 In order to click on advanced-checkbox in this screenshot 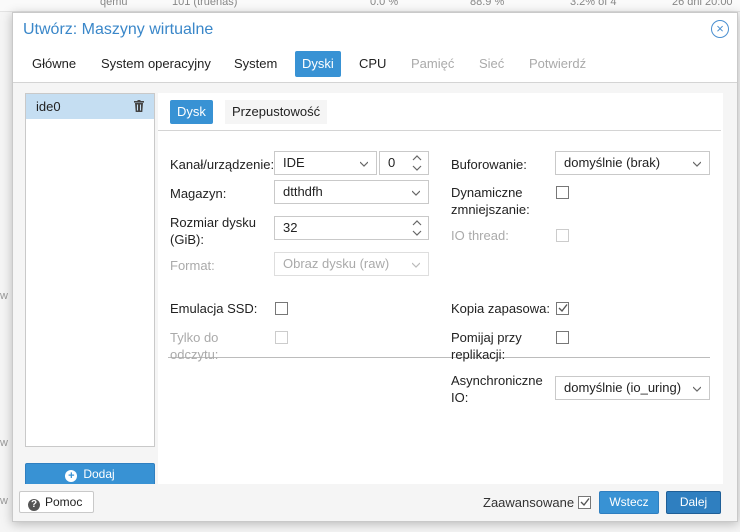, I will do `click(584, 502)`.